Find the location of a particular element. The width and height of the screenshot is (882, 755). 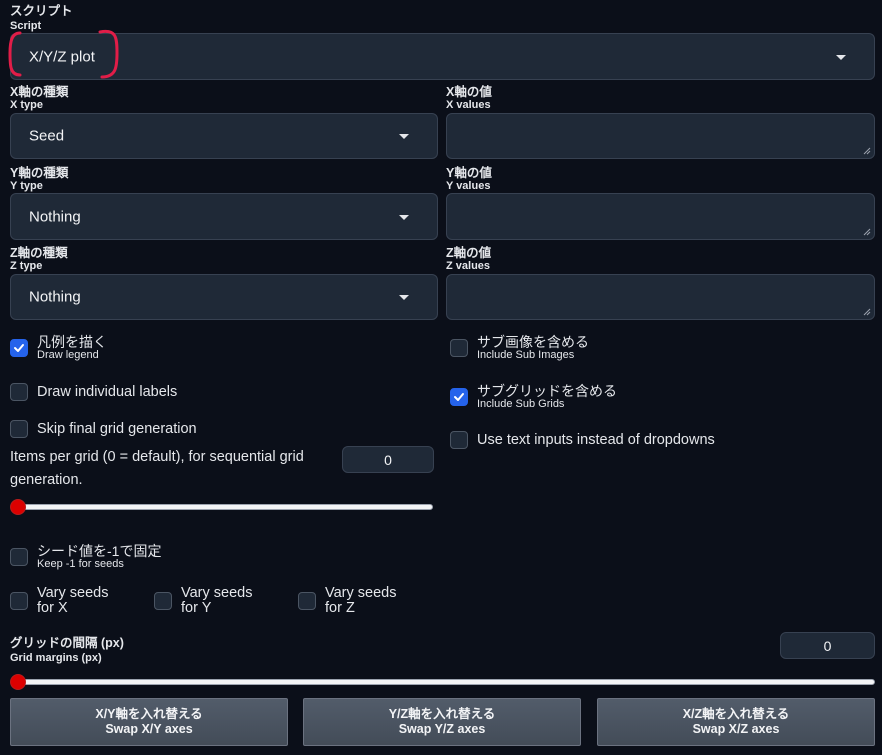

draw-legend-checkbox is located at coordinates (19, 348).